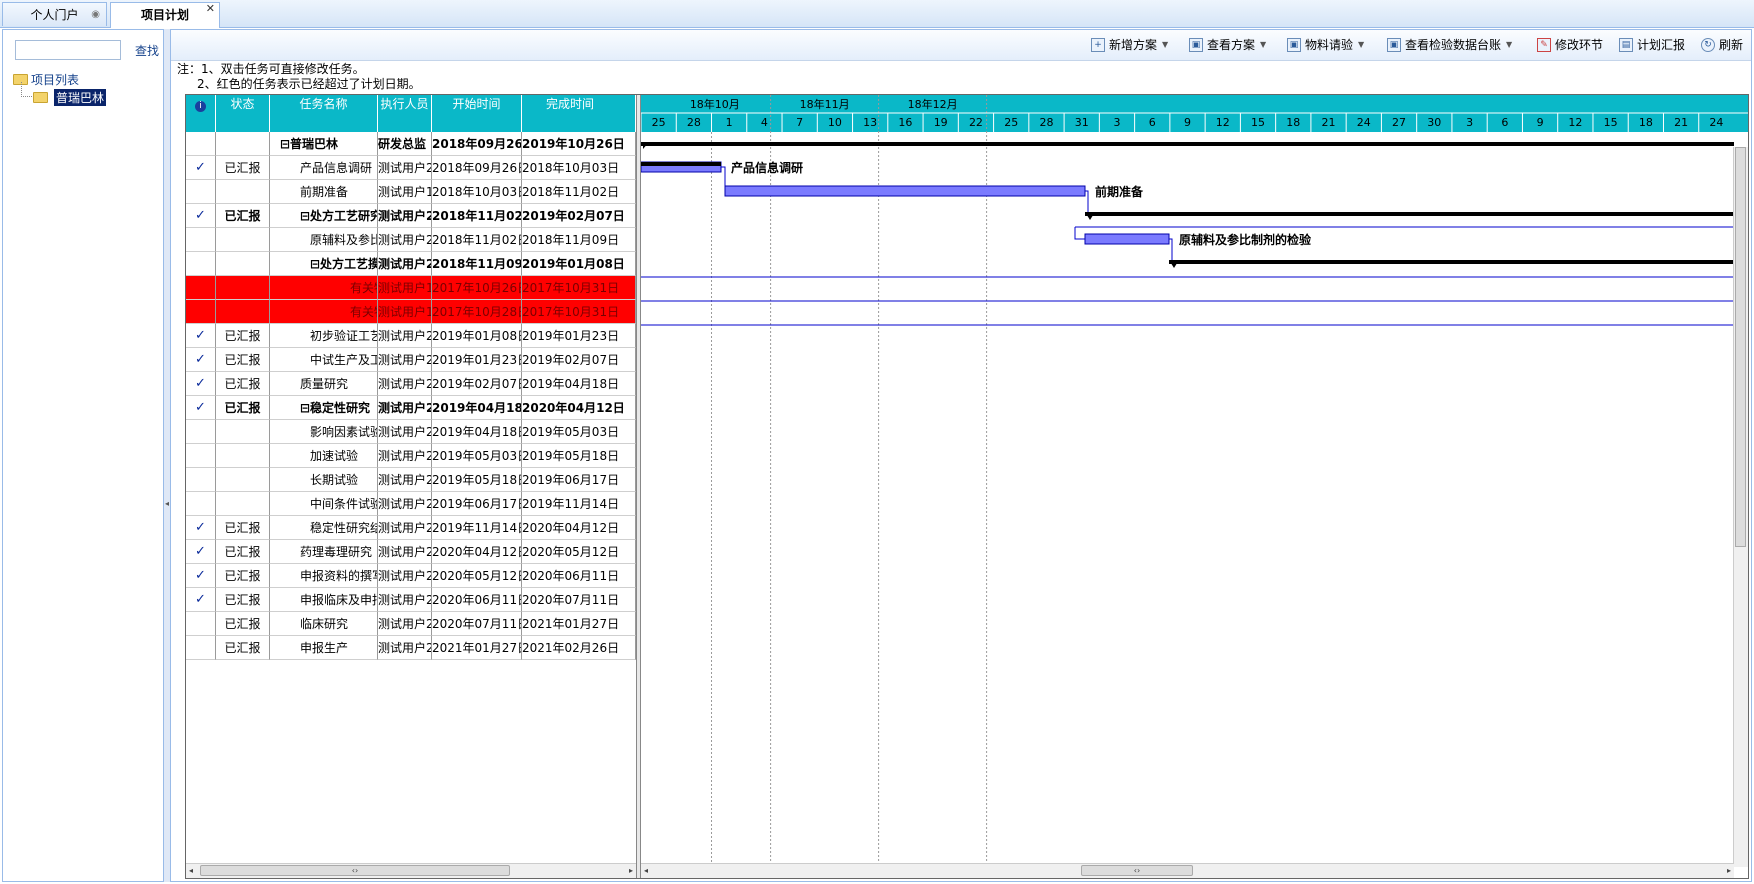 This screenshot has width=1754, height=884. What do you see at coordinates (411, 648) in the screenshot?
I see `table-row: 已汇报 申报生产 测试用户2 2021年01月27日 2021年02月26日` at bounding box center [411, 648].